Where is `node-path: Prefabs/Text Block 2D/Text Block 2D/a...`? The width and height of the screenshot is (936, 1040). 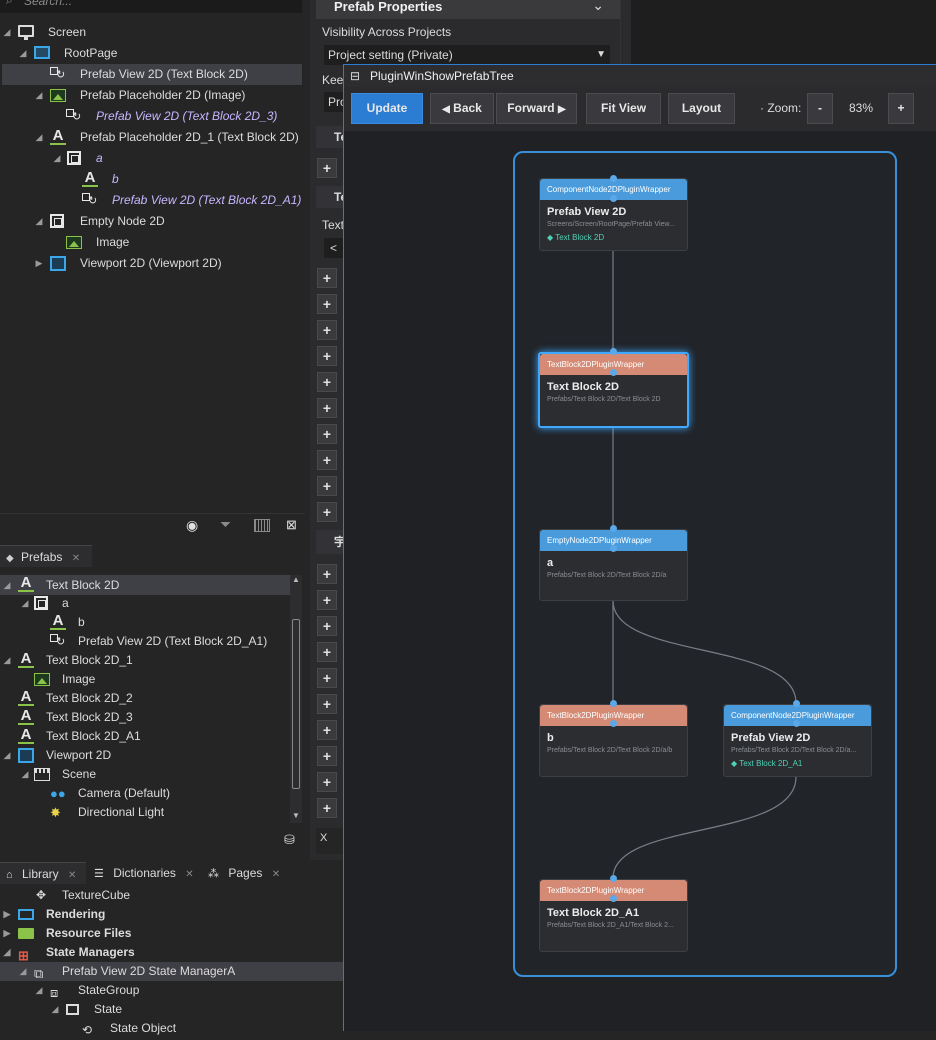 node-path: Prefabs/Text Block 2D/Text Block 2D/a... is located at coordinates (794, 750).